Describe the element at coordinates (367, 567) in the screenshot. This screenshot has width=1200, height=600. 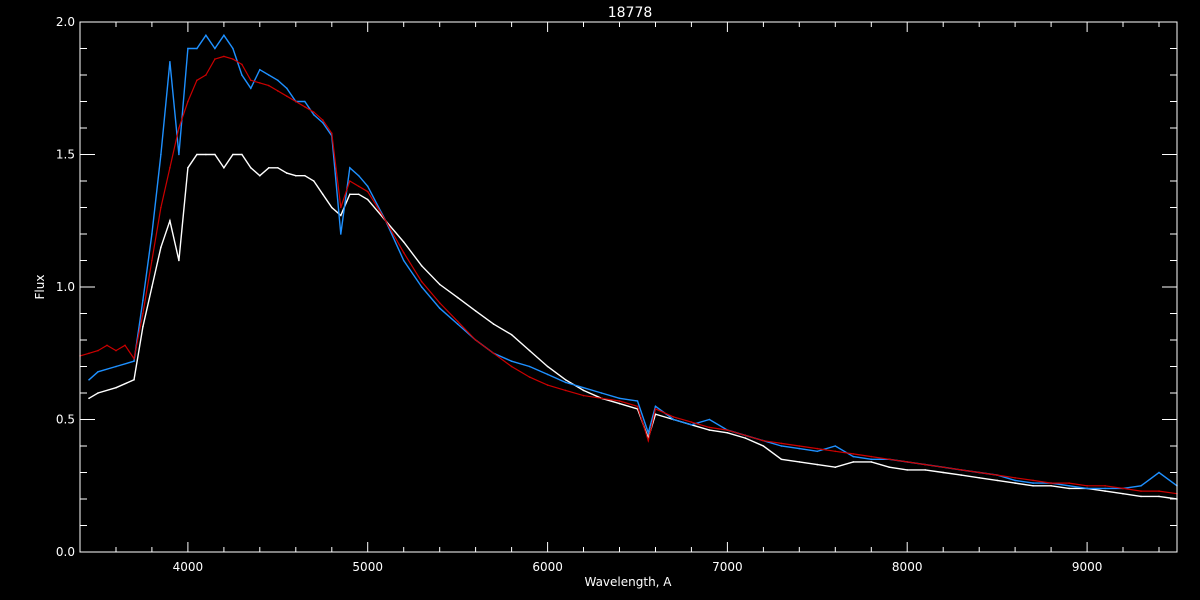
I see `x-tick-label: 5000` at that location.